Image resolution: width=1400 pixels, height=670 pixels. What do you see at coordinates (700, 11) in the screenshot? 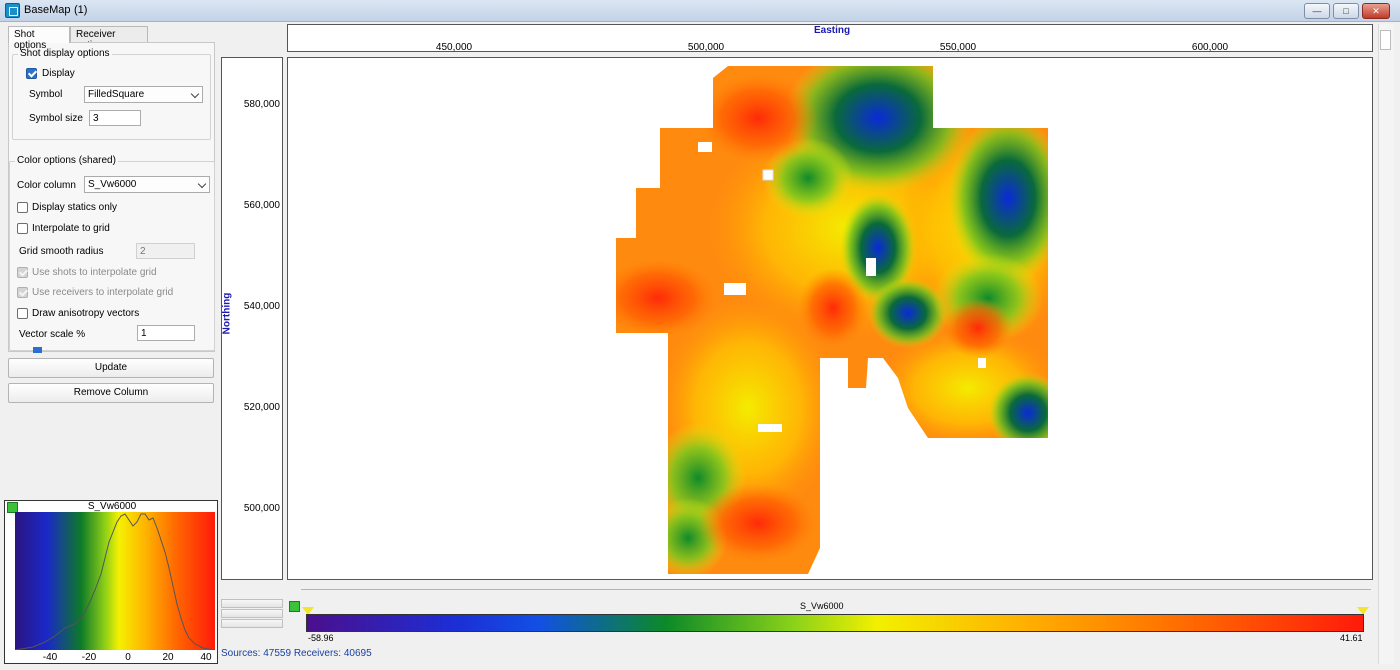
I see `title-bar: BaseMap (1) — □ ✕` at bounding box center [700, 11].